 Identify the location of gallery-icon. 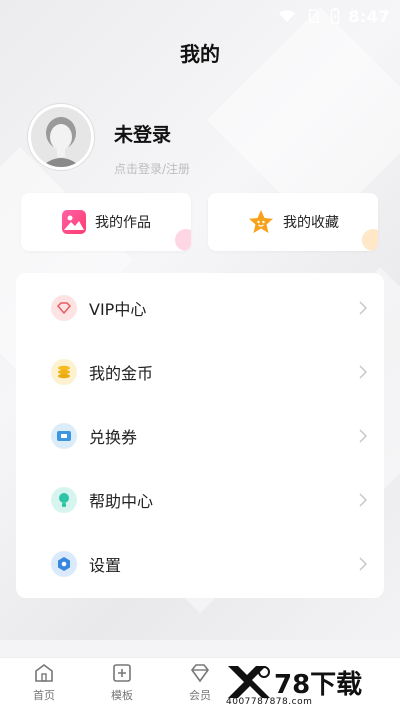
(74, 222).